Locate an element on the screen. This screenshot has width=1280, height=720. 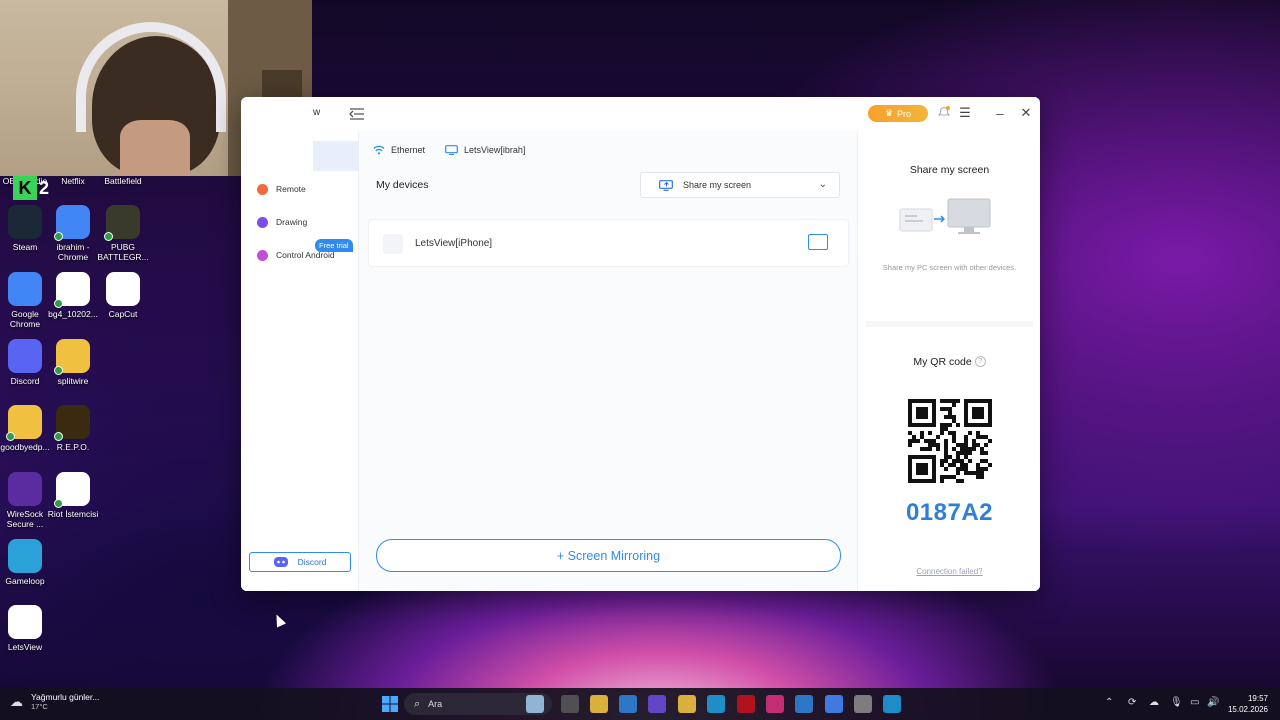
clock: 19:57 15.02.2026 is located at coordinates (1248, 704).